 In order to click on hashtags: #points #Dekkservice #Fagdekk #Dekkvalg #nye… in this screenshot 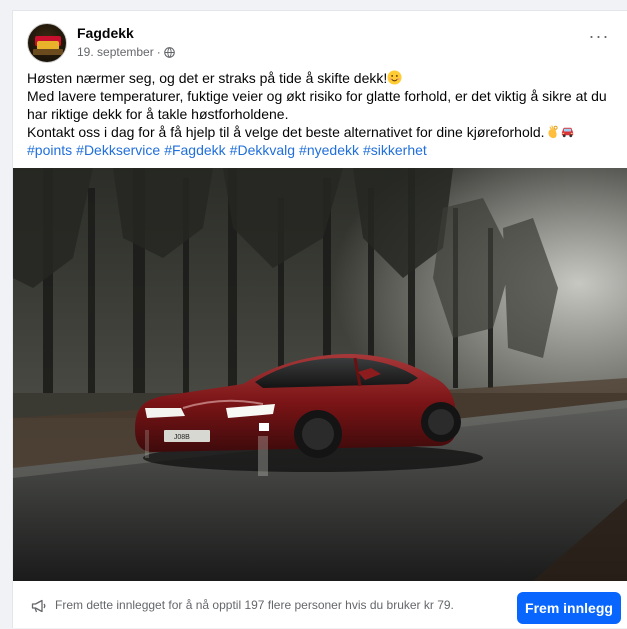, I will do `click(323, 150)`.